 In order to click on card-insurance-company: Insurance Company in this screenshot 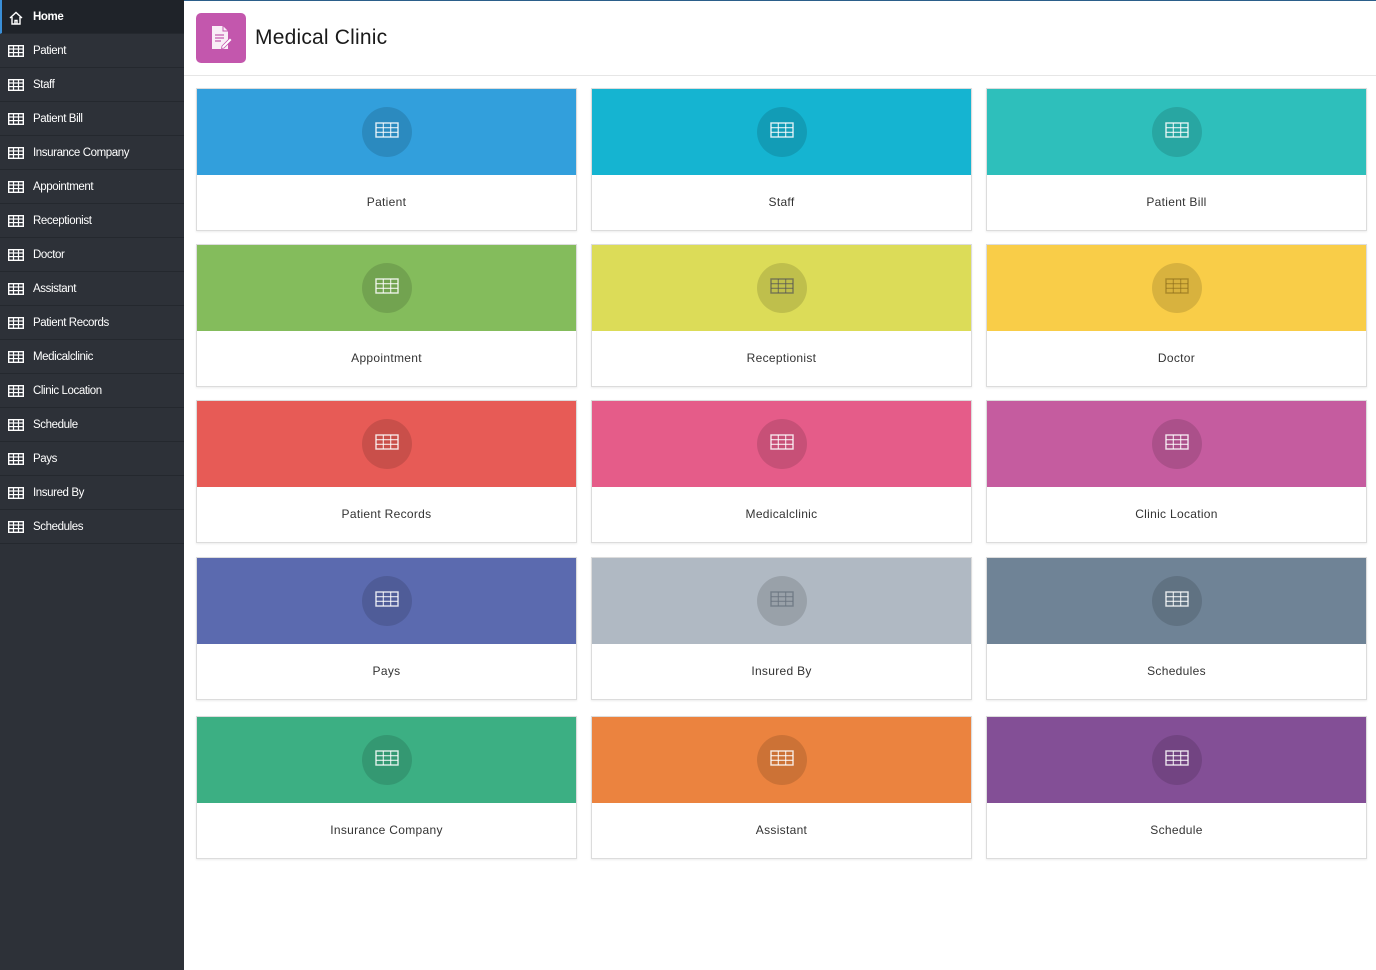, I will do `click(386, 787)`.